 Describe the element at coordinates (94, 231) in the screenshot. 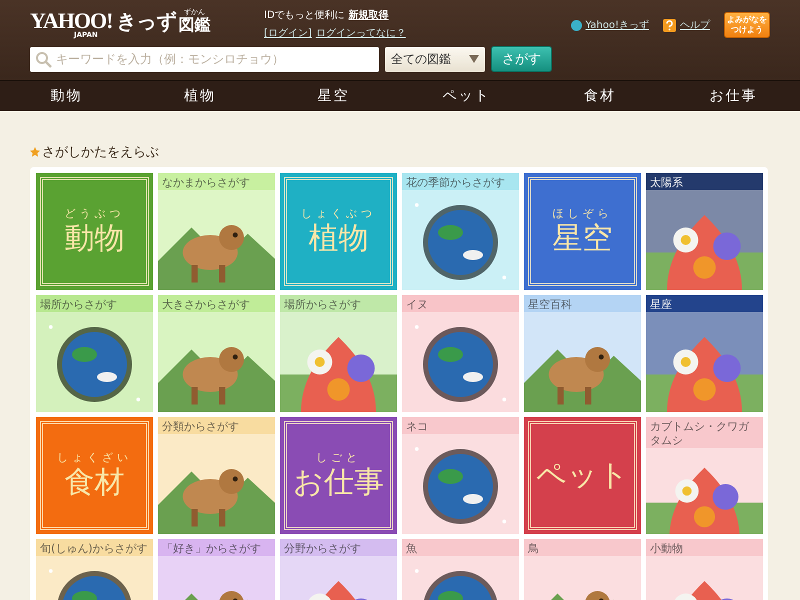

I see `category-tile: どうぶつ 動物` at that location.